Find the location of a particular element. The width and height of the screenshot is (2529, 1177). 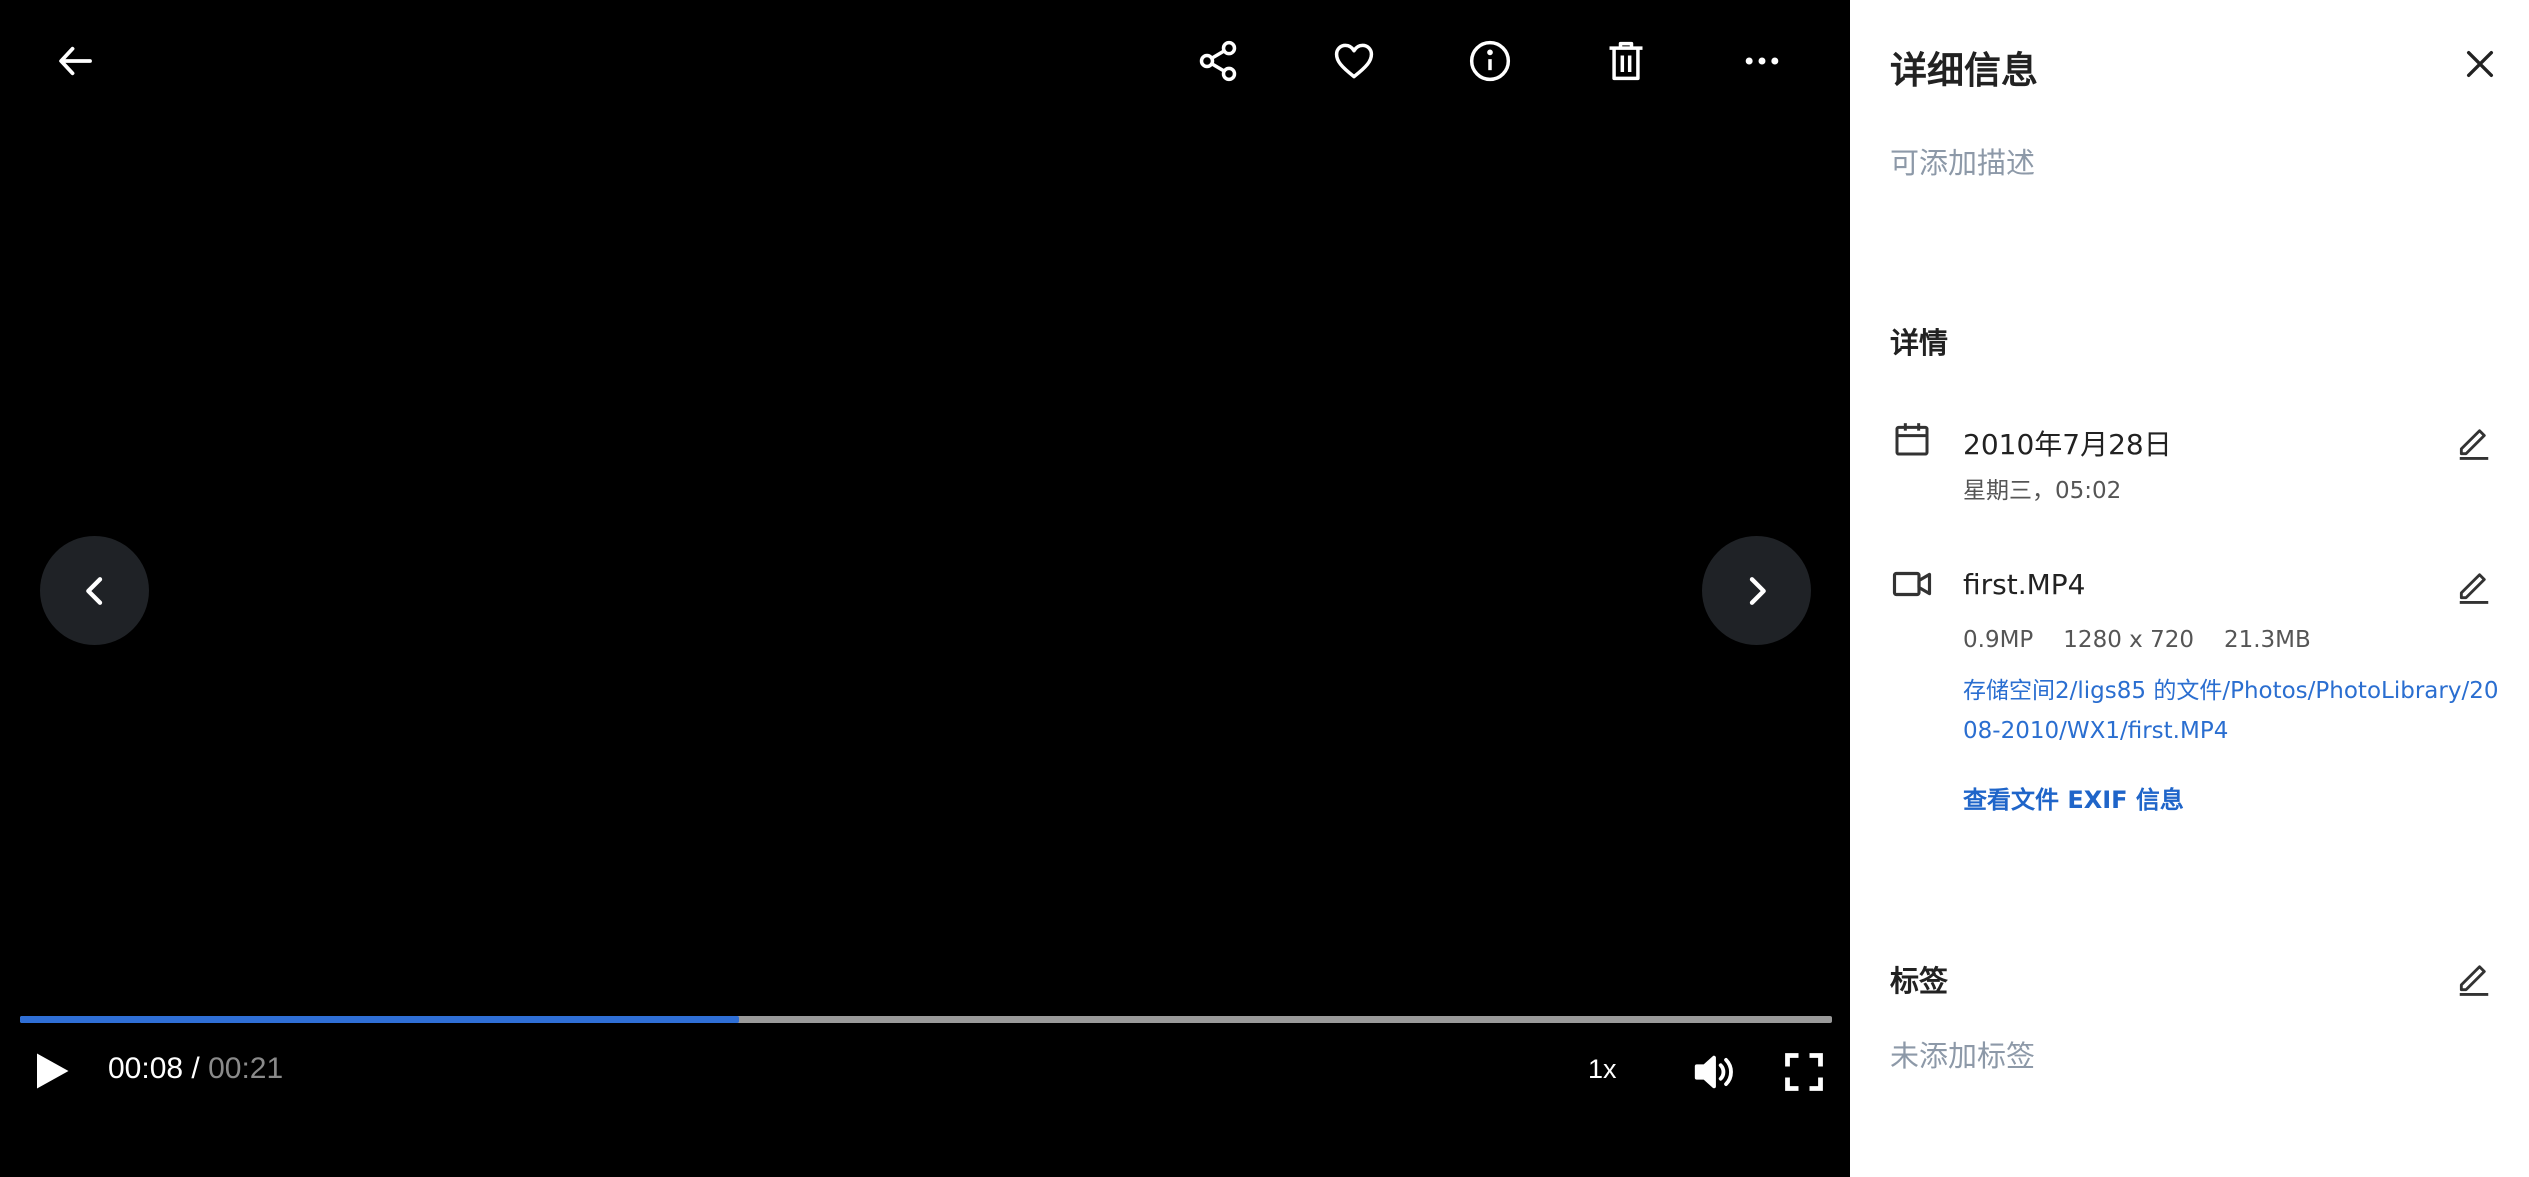

megapixels-text: 0.9MP is located at coordinates (1998, 640).